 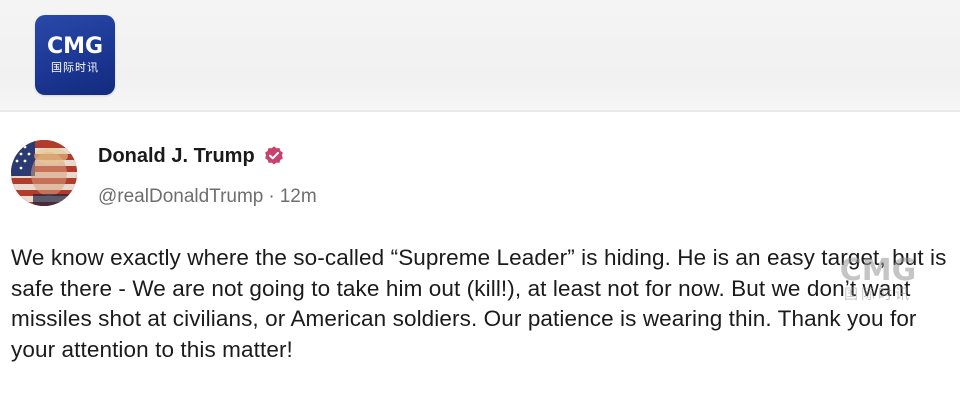 What do you see at coordinates (75, 46) in the screenshot?
I see `cmg-logo-text: CMG` at bounding box center [75, 46].